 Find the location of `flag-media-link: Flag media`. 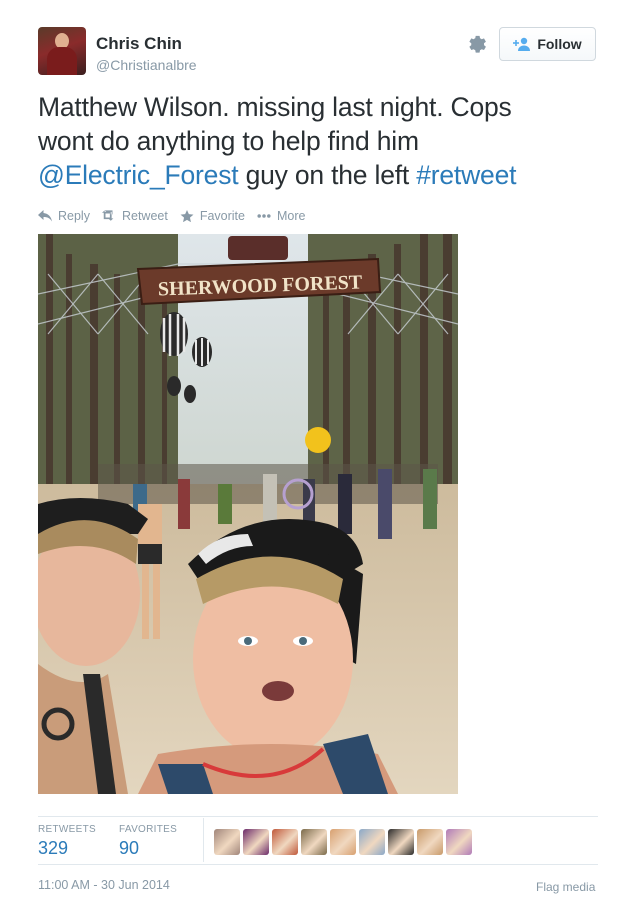

flag-media-link: Flag media is located at coordinates (565, 887).